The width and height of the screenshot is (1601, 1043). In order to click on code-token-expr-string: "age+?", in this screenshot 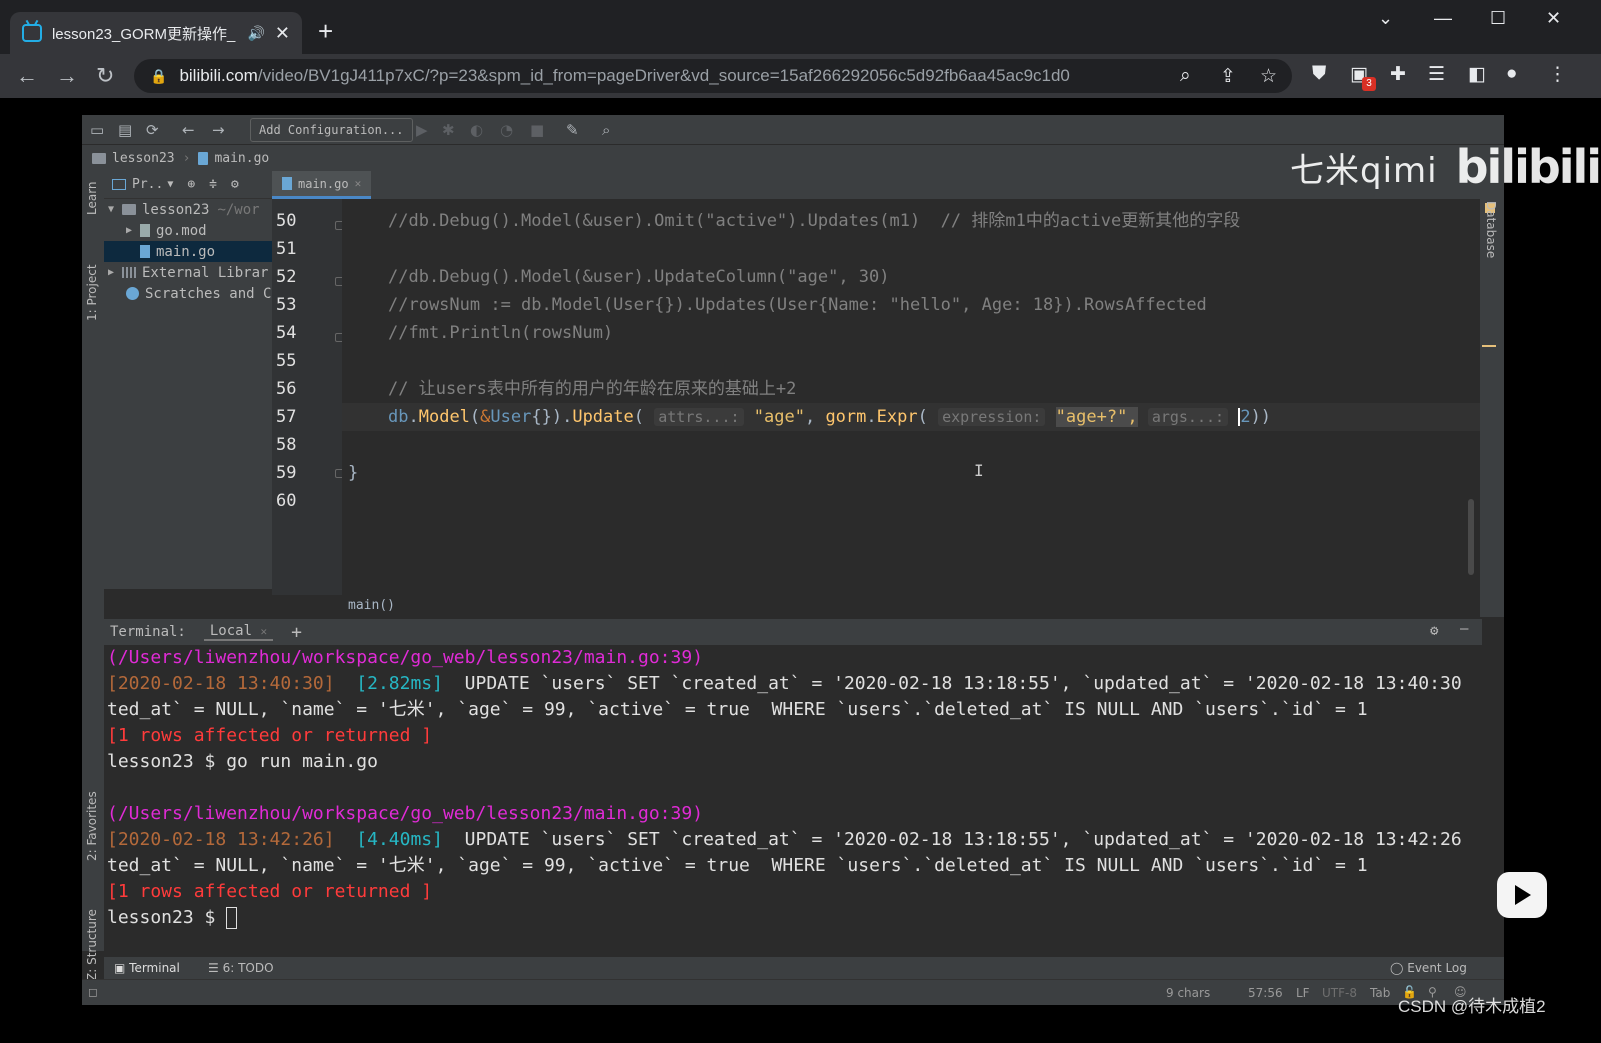, I will do `click(1096, 417)`.